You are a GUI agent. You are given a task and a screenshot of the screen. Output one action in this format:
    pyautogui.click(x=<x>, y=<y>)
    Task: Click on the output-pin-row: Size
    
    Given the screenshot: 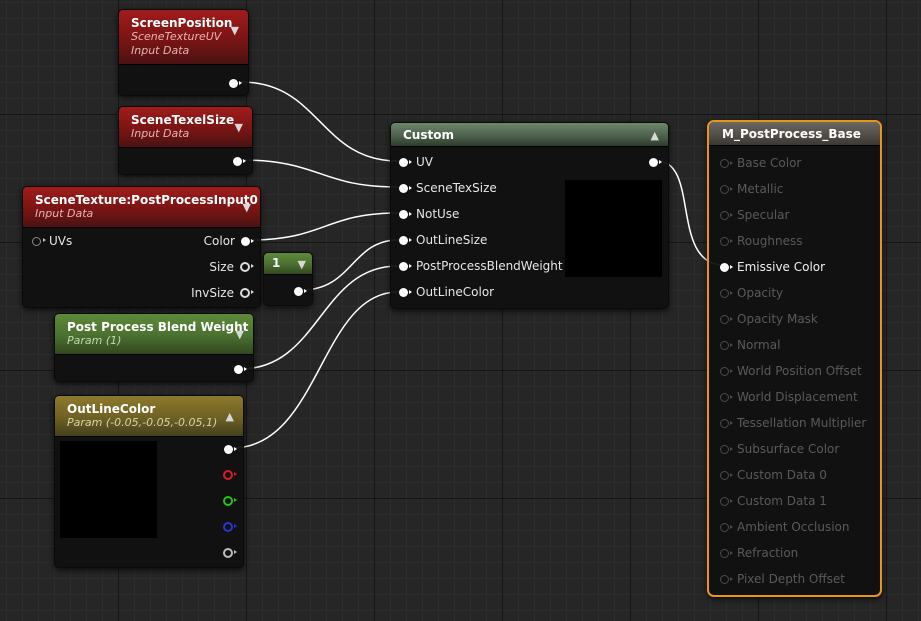 What is the action you would take?
    pyautogui.click(x=231, y=267)
    